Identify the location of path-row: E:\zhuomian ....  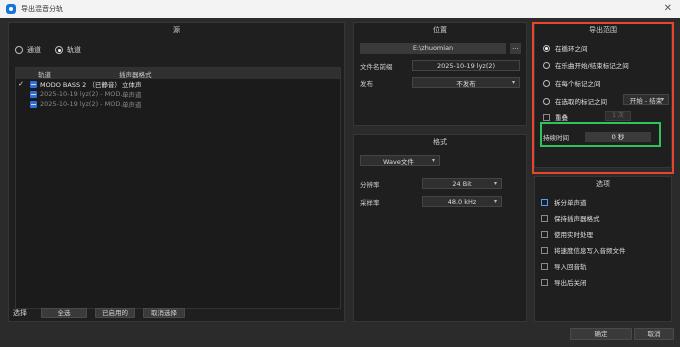
(440, 48).